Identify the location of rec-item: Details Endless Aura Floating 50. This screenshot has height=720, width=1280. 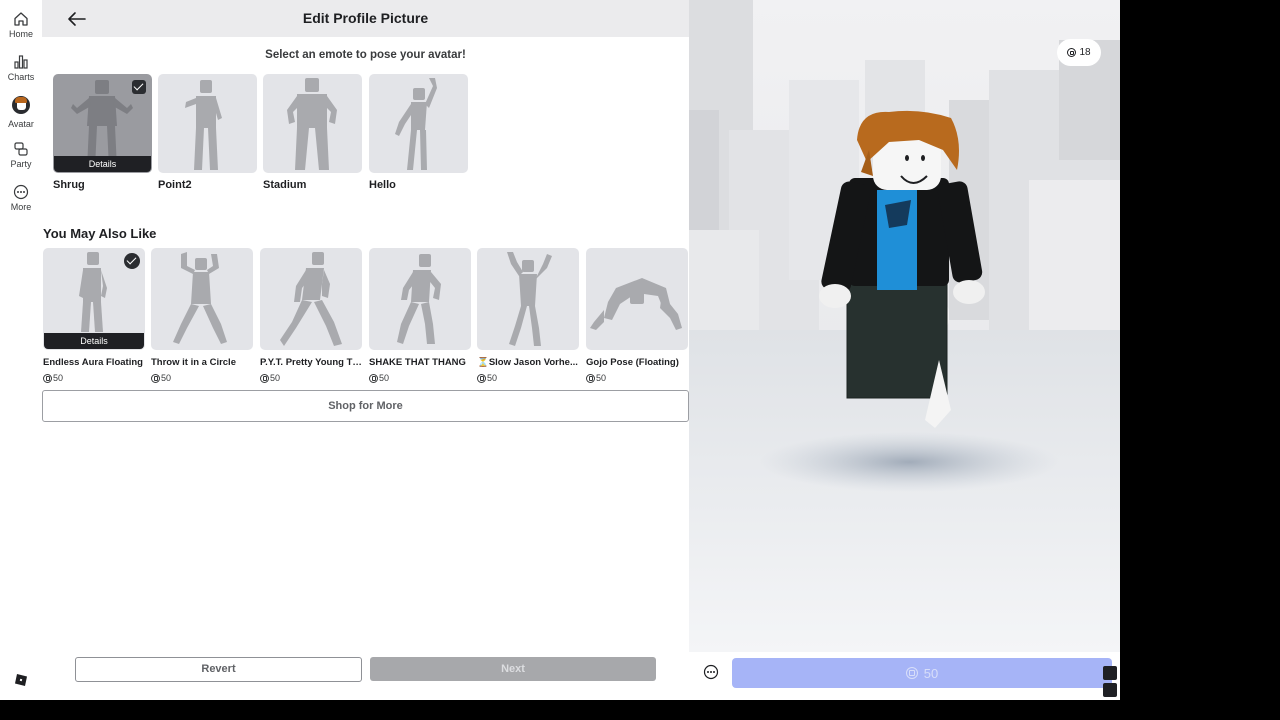
(94, 315).